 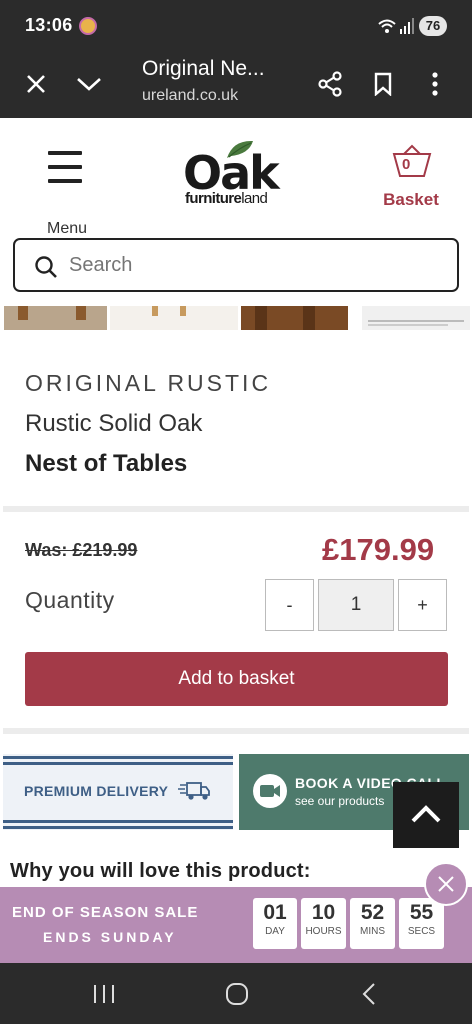 What do you see at coordinates (421, 912) in the screenshot?
I see `countdown-value: 55` at bounding box center [421, 912].